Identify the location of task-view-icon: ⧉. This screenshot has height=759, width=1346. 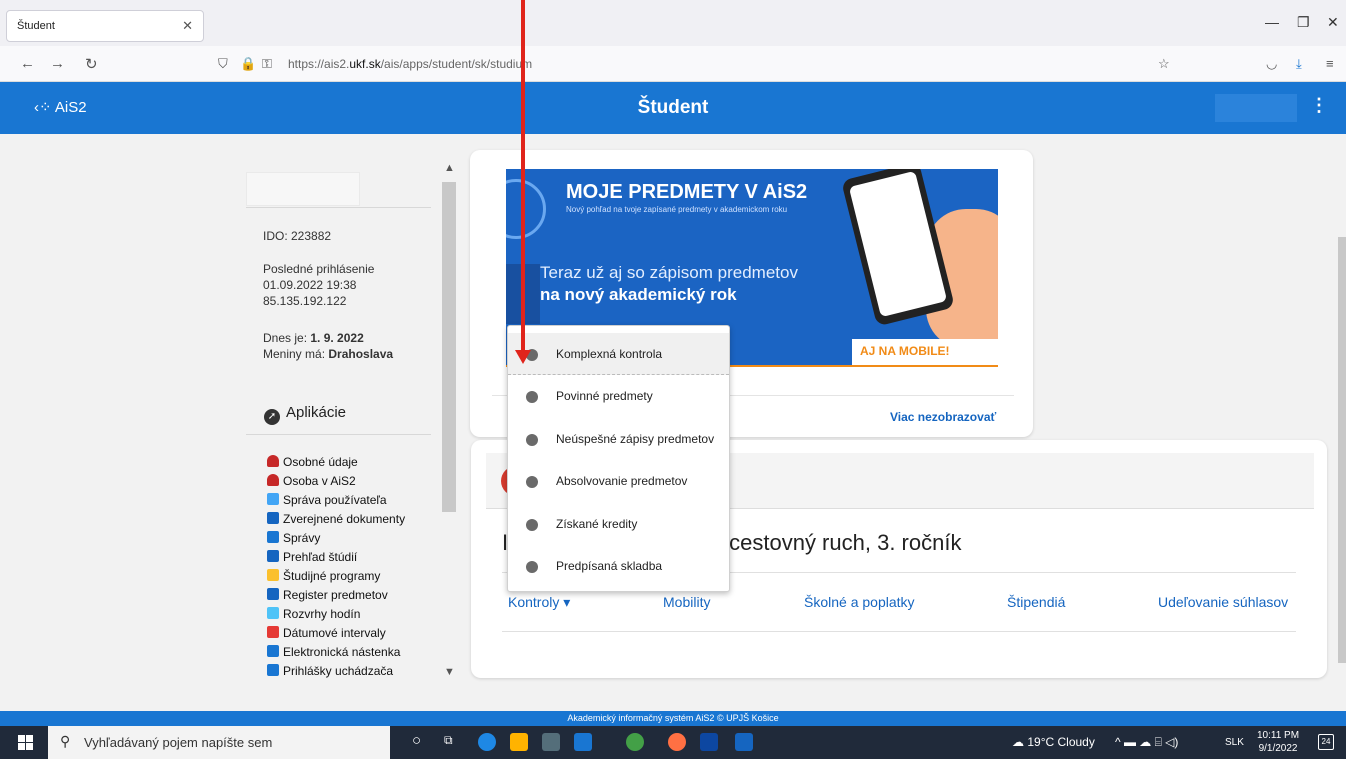
(448, 740).